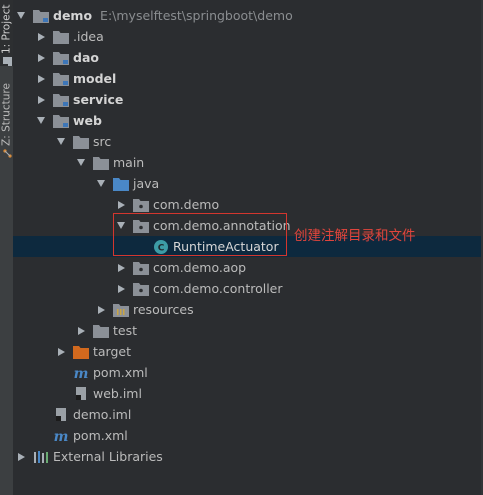 Image resolution: width=483 pixels, height=495 pixels. What do you see at coordinates (222, 225) in the screenshot?
I see `tree-label: com.demo.annotation` at bounding box center [222, 225].